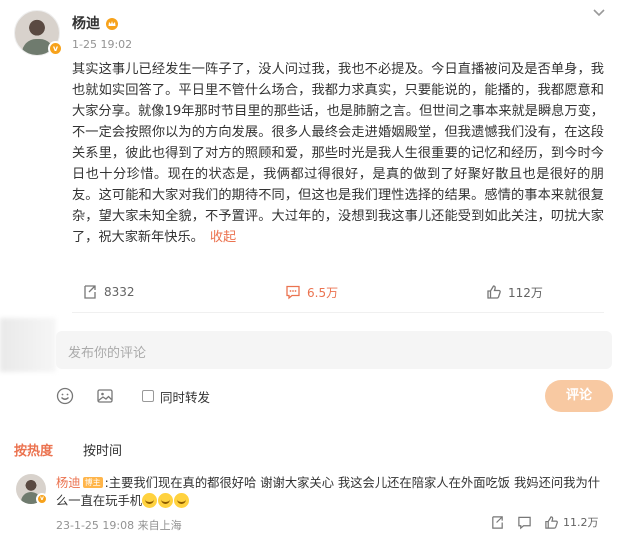 The width and height of the screenshot is (620, 541). Describe the element at coordinates (68, 449) in the screenshot. I see `sort-tabs: 按热度 按时间` at that location.